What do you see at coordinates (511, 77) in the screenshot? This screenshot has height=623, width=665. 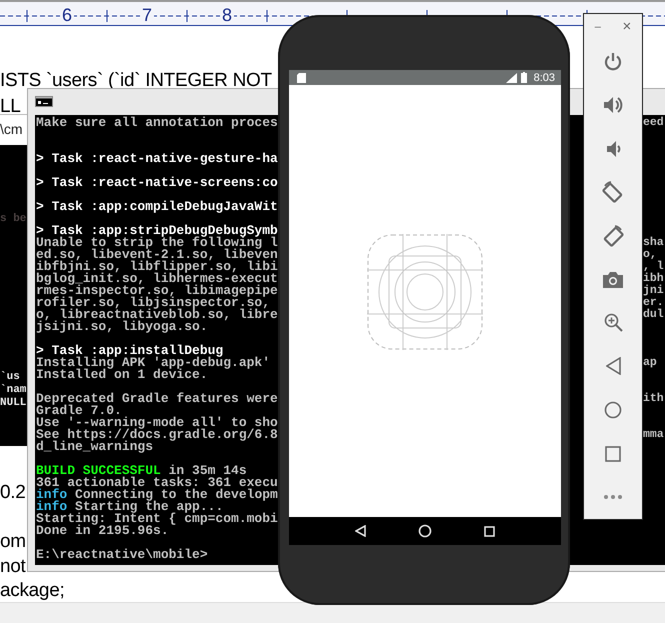 I see `signal-icon` at bounding box center [511, 77].